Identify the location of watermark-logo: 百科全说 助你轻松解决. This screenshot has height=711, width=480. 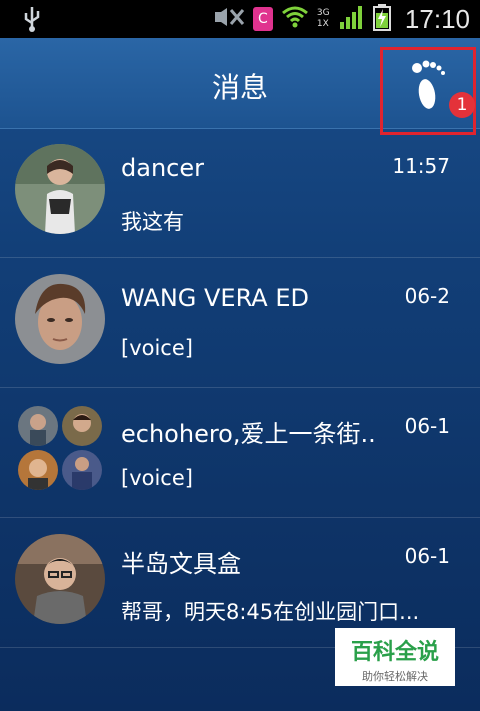
(395, 657).